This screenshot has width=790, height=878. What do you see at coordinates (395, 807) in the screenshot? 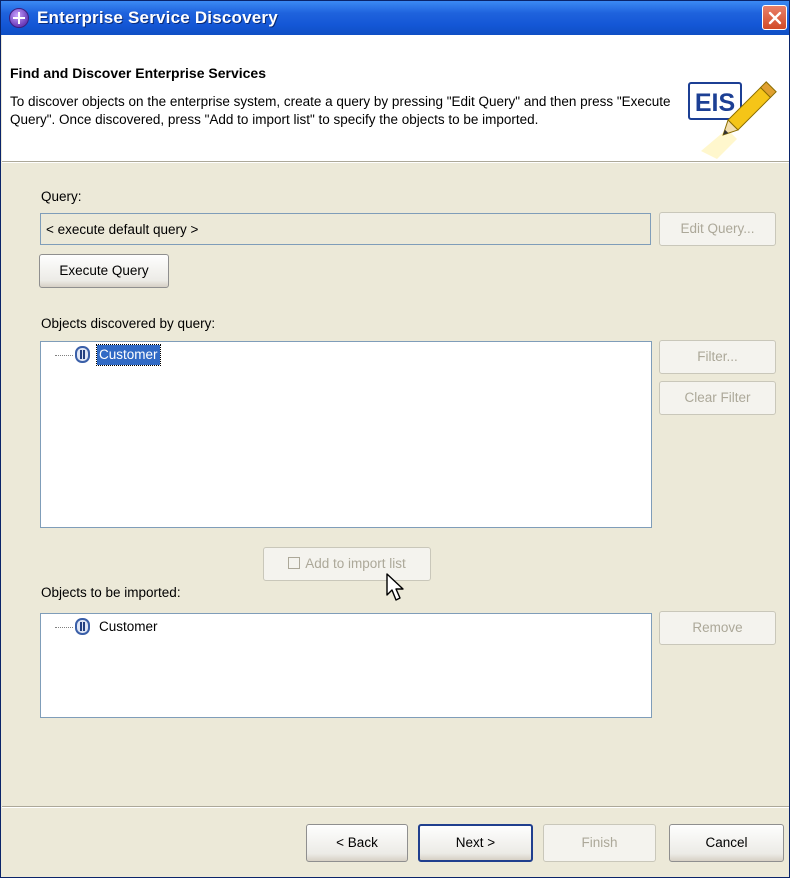
I see `footer-divider-highlight` at bounding box center [395, 807].